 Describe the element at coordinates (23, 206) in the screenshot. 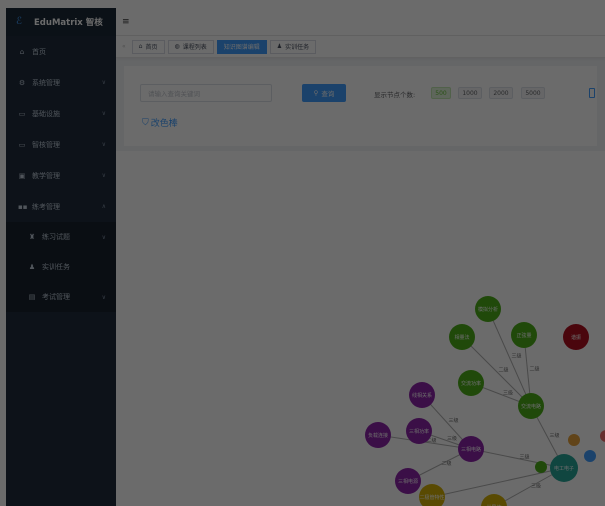

I see `grid-icon: ▪▪` at that location.